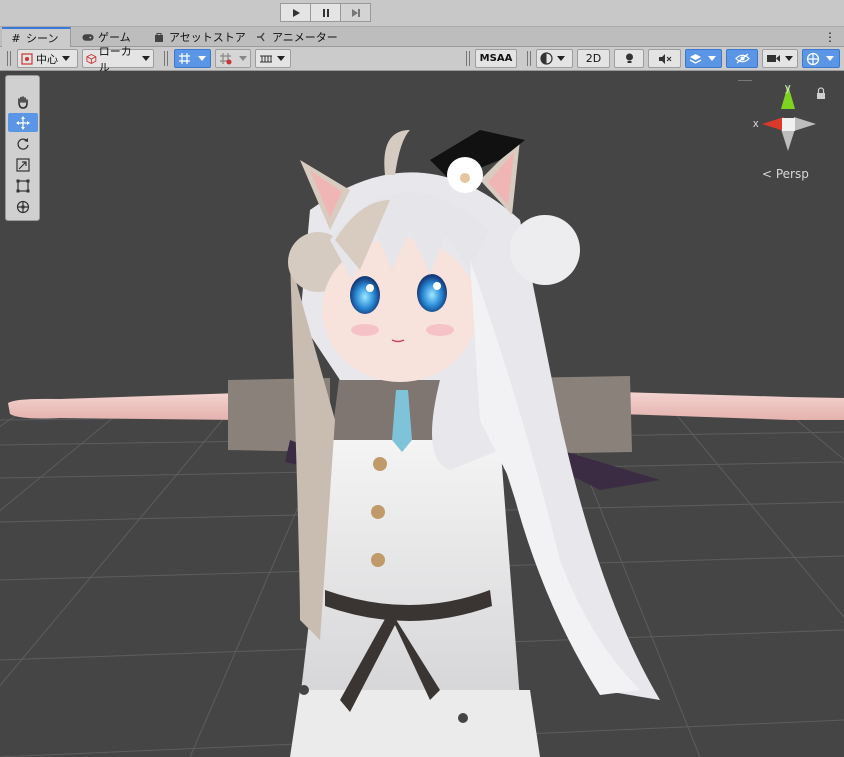  I want to click on scale-tool, so click(23, 164).